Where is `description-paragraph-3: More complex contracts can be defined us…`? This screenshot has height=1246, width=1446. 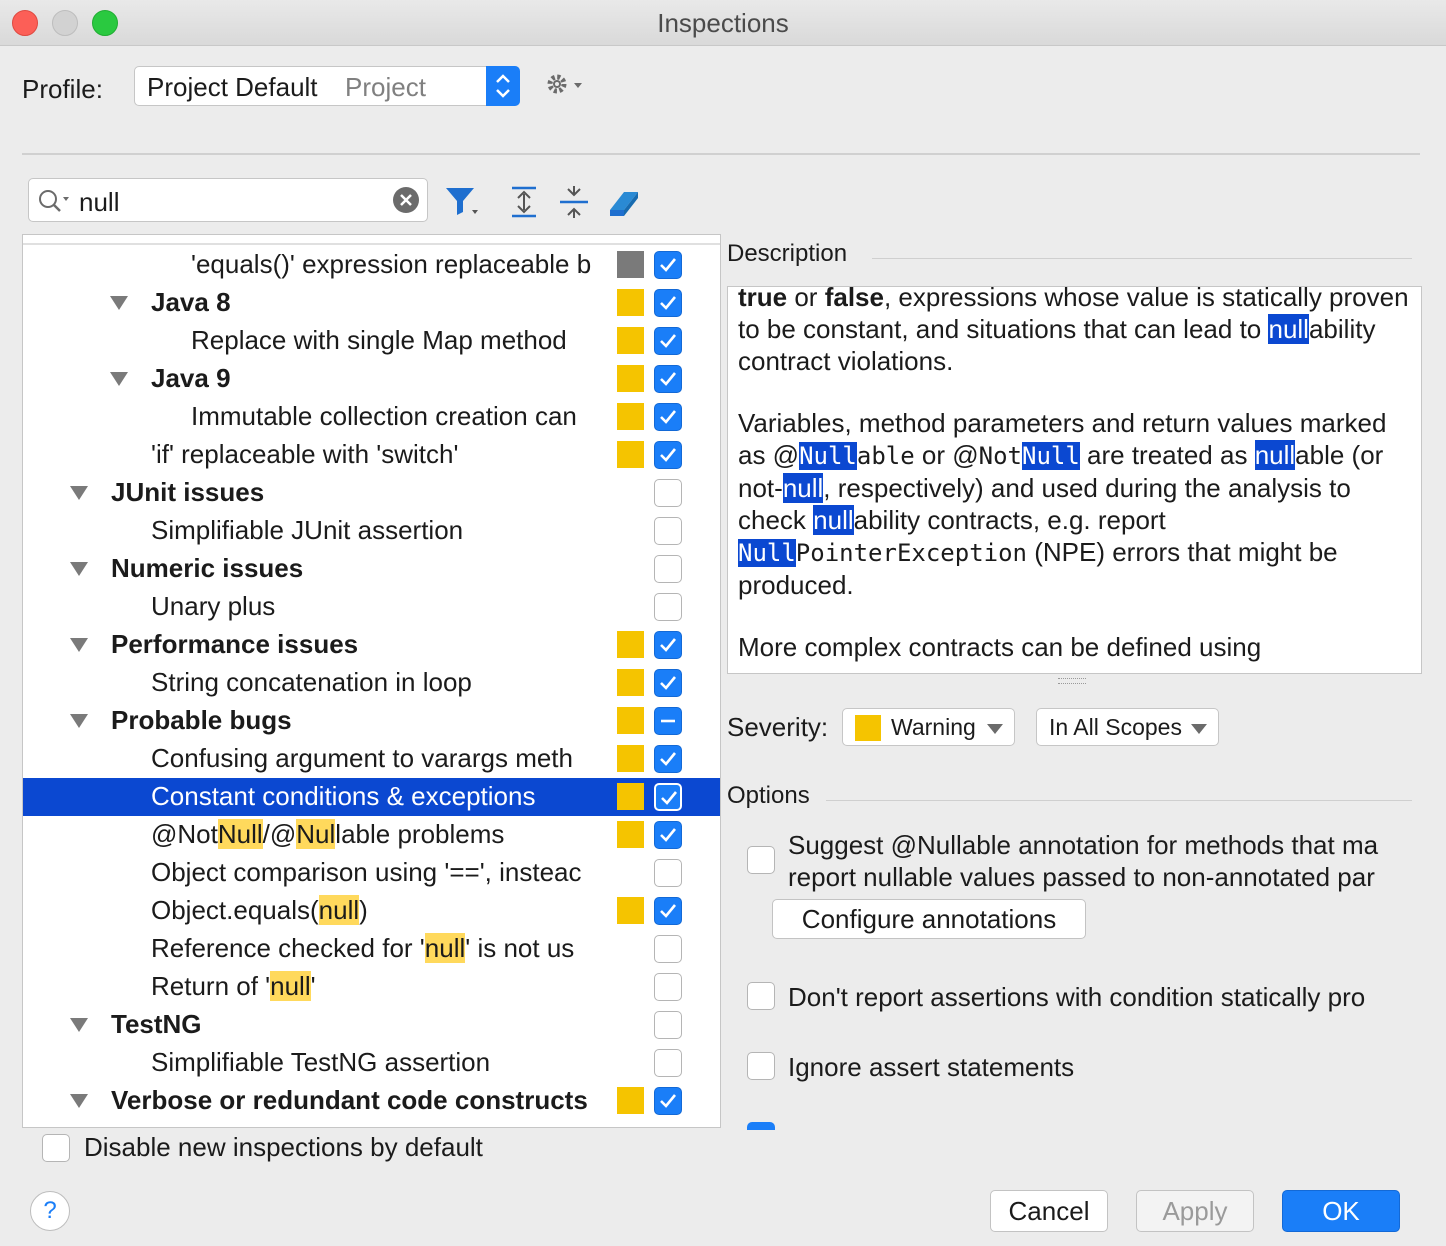 description-paragraph-3: More complex contracts can be defined us… is located at coordinates (1000, 647).